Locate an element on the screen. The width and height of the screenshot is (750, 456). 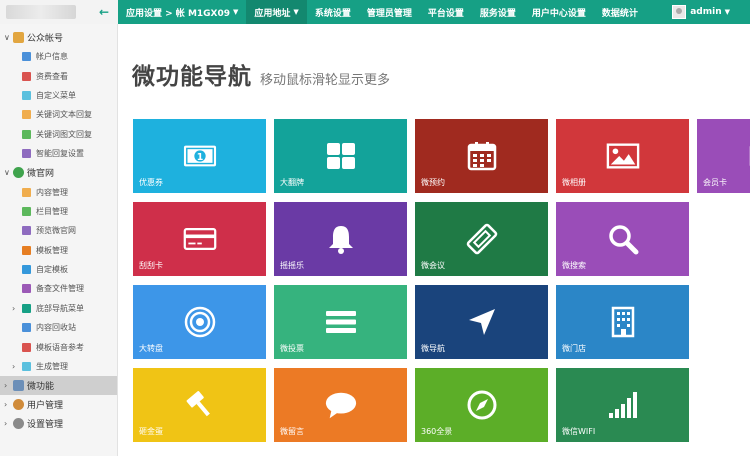
location-arrow-icon is located at coordinates (482, 322).